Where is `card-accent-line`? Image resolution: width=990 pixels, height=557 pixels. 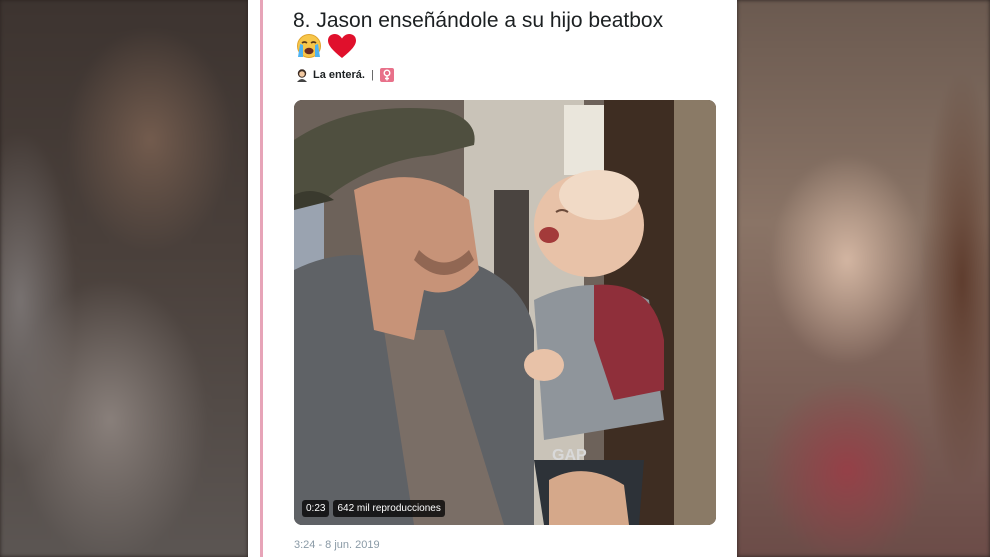
card-accent-line is located at coordinates (261, 278).